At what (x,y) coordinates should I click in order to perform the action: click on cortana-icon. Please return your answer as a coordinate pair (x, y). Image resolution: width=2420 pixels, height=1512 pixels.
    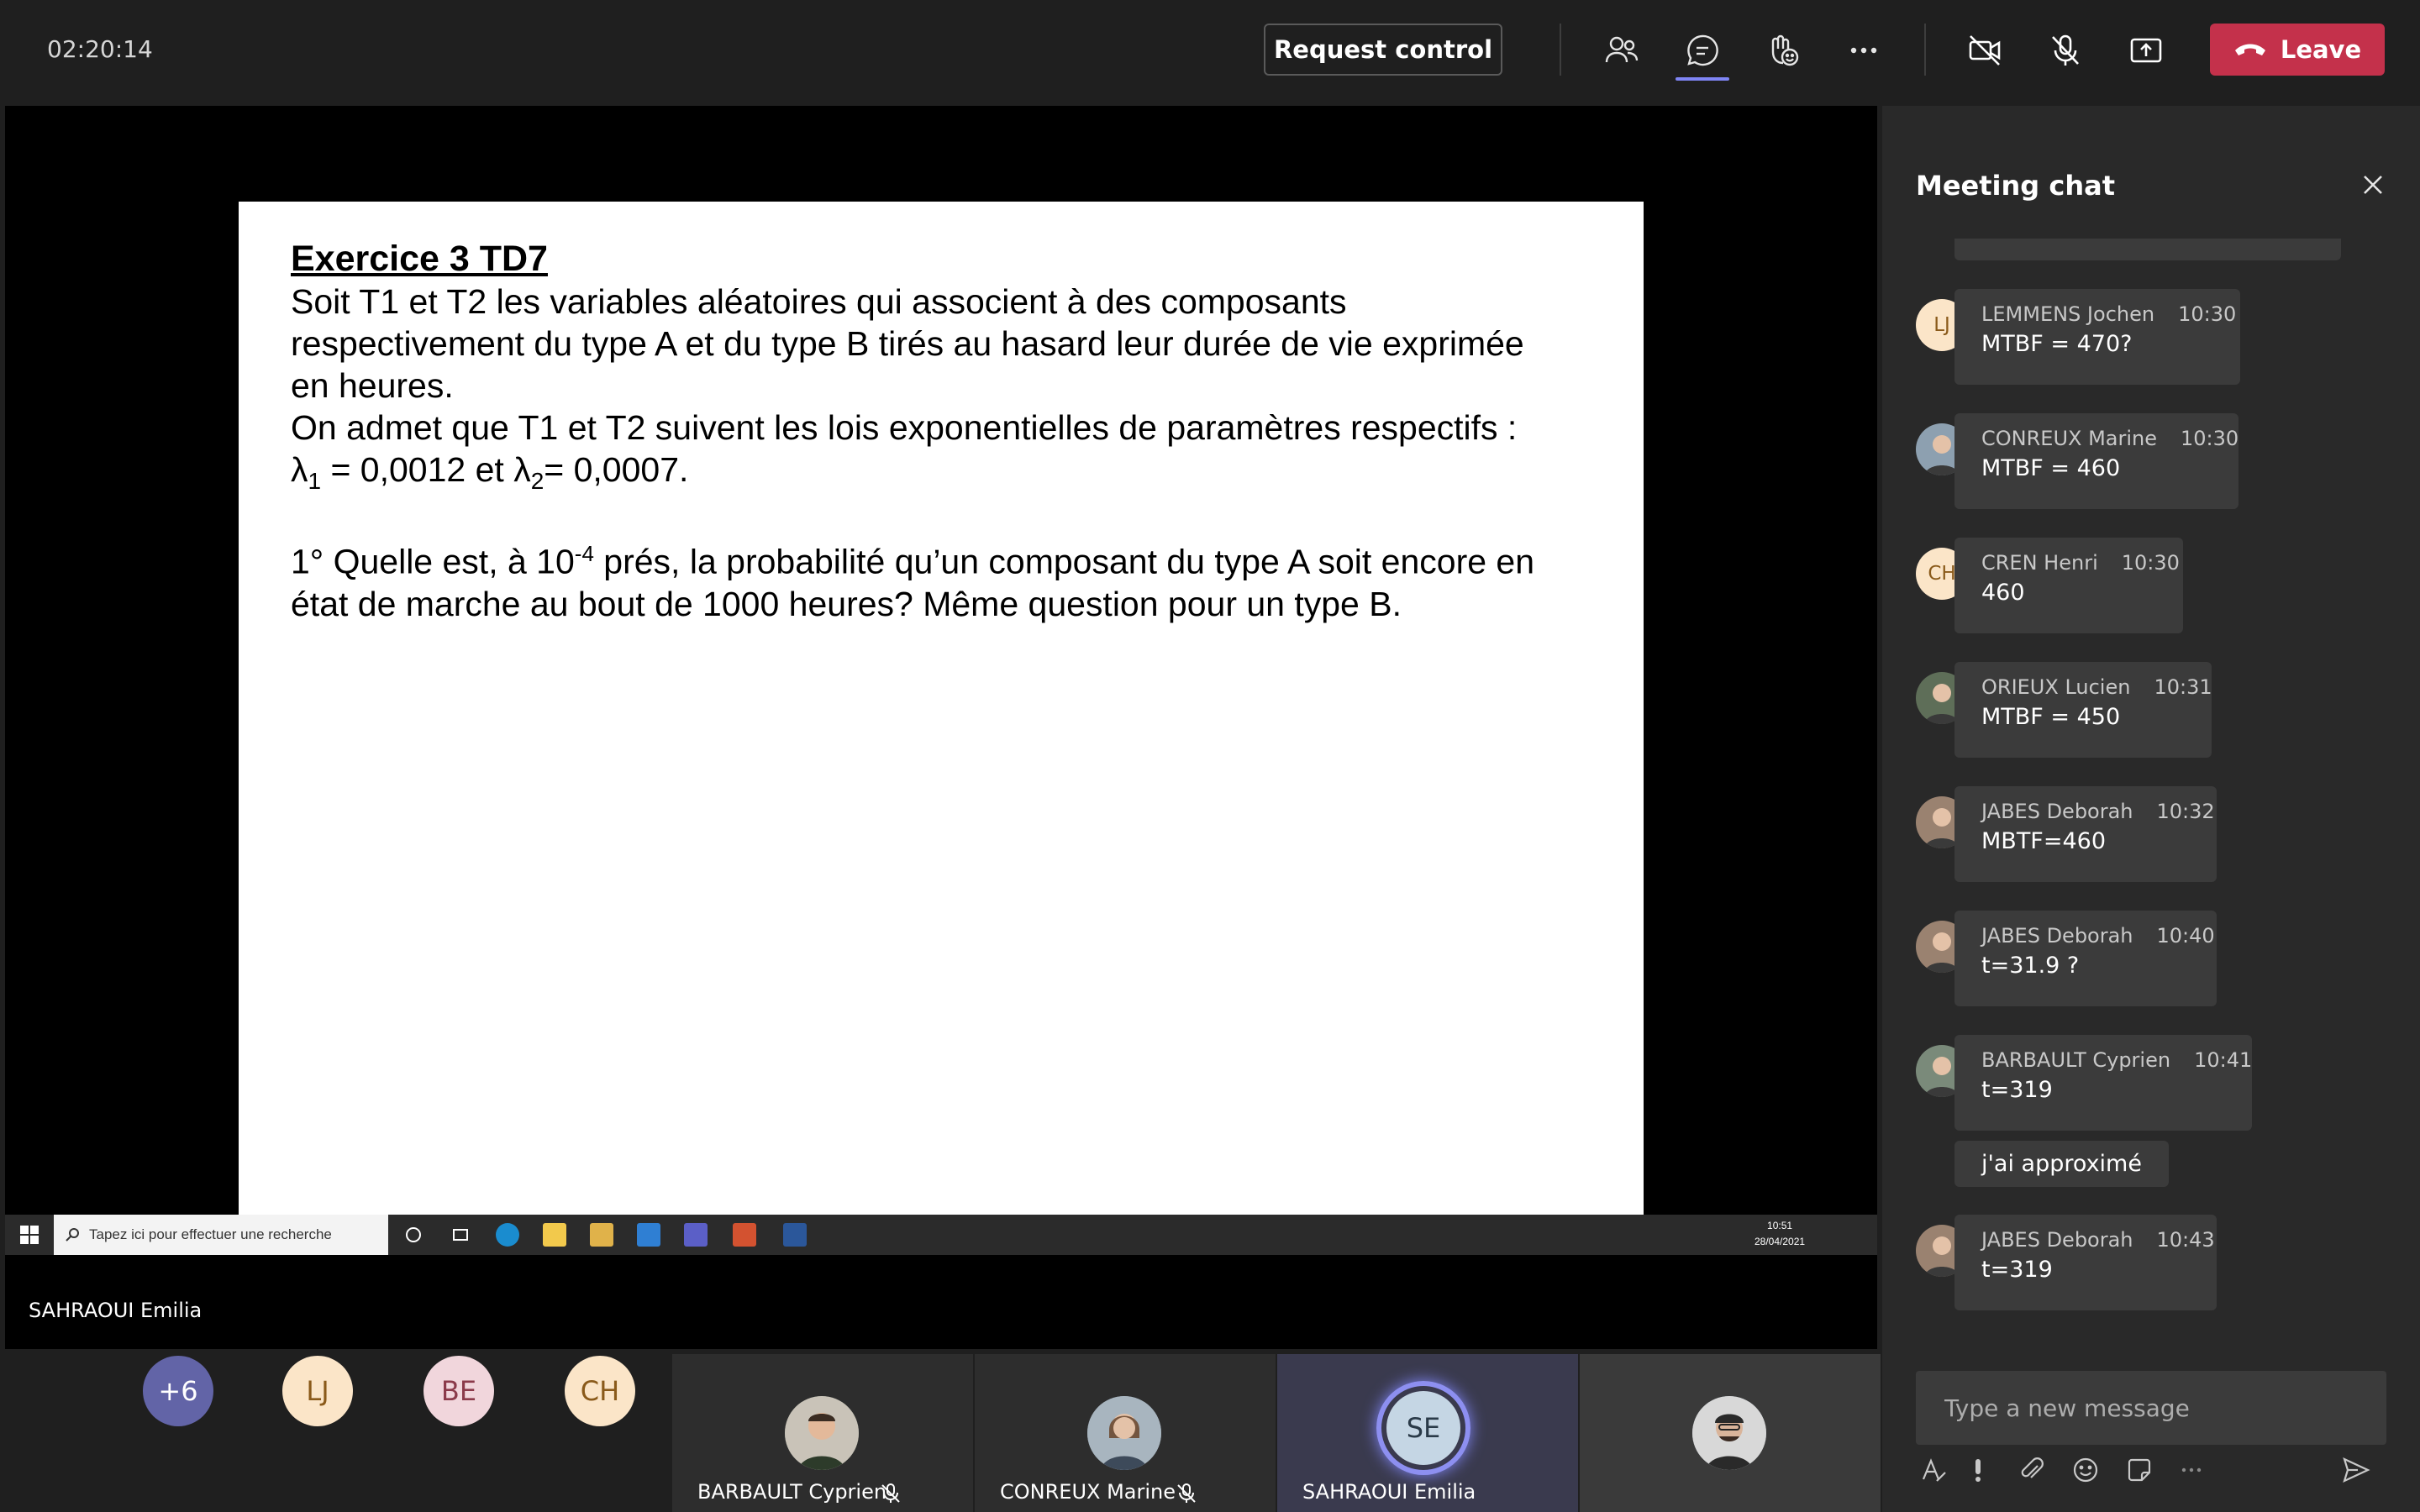
    Looking at the image, I should click on (413, 1235).